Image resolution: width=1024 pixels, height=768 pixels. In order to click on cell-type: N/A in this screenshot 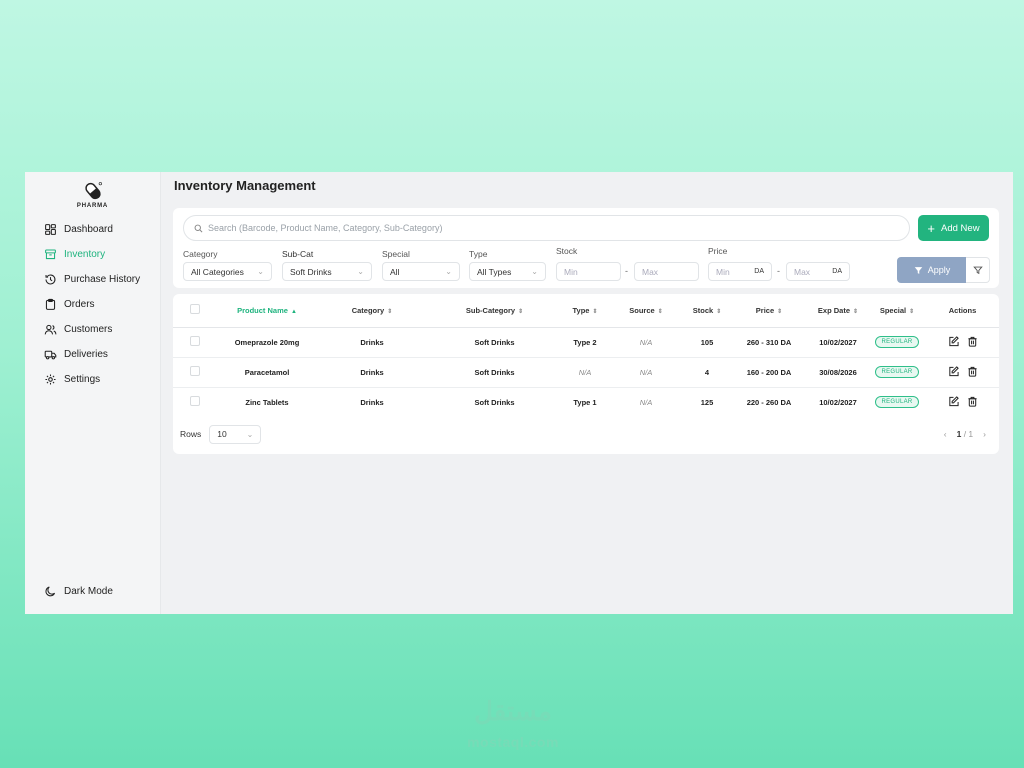, I will do `click(585, 372)`.